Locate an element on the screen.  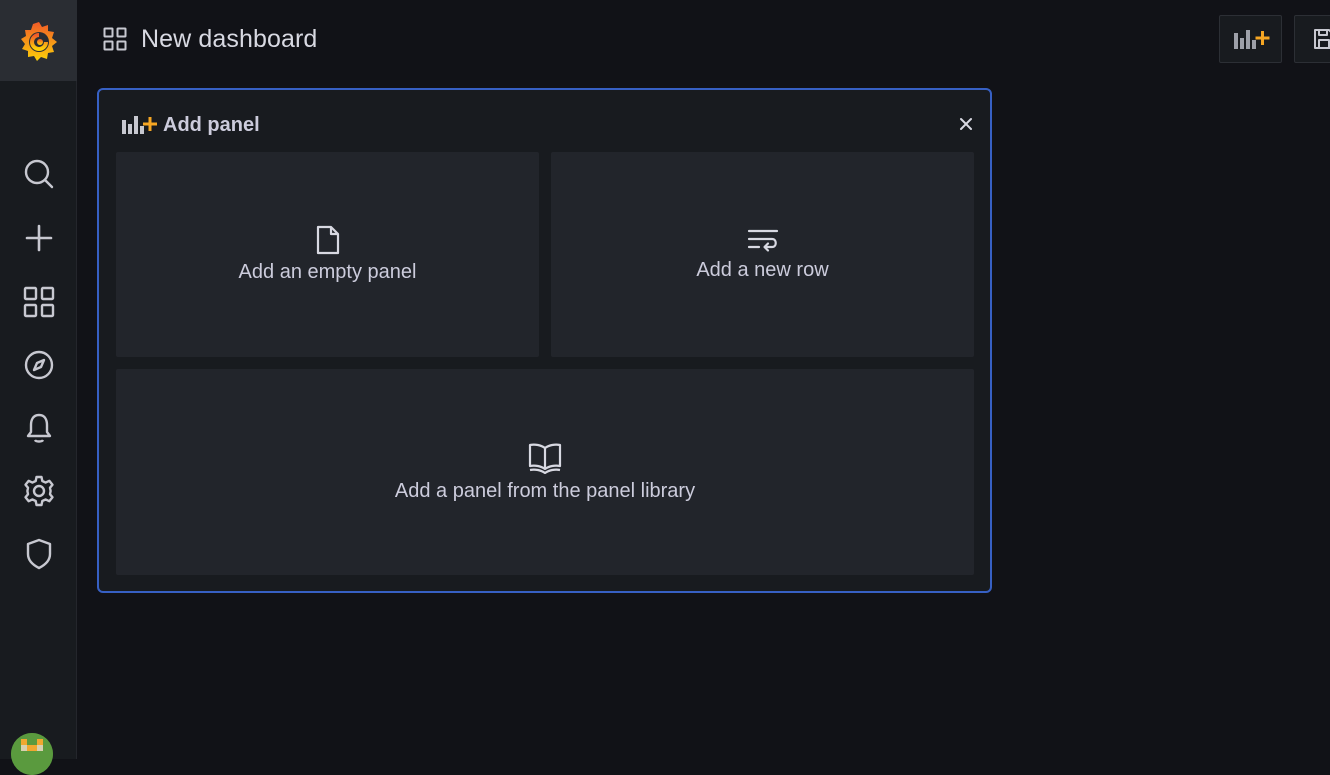
add-empty-panel-button: Add an empty panel is located at coordinates (327, 254).